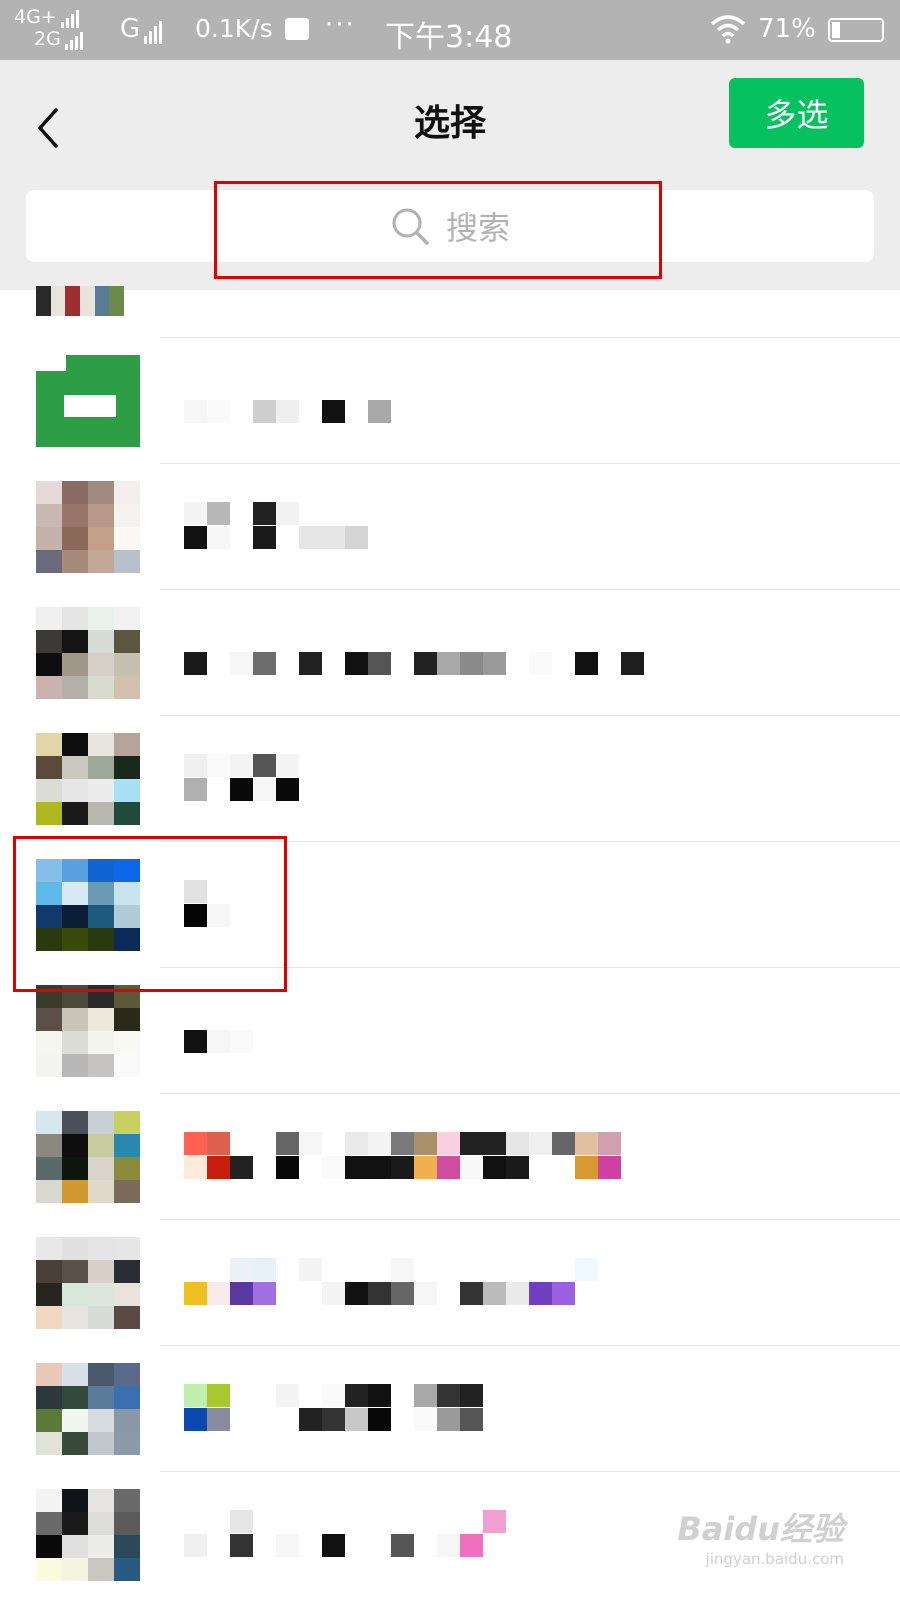 This screenshot has width=900, height=1600. Describe the element at coordinates (130, 29) in the screenshot. I see `network-g-label: G` at that location.